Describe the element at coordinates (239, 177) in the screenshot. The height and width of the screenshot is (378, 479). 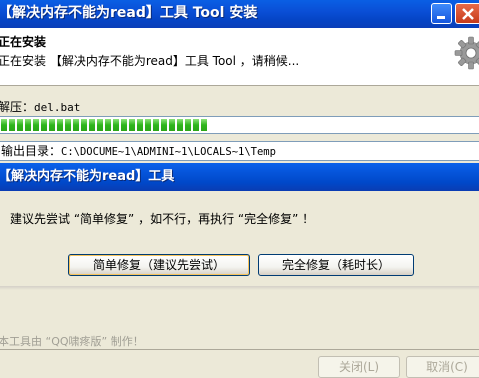
I see `dialog-titlebar: 【解决内存不能为read】工具` at that location.